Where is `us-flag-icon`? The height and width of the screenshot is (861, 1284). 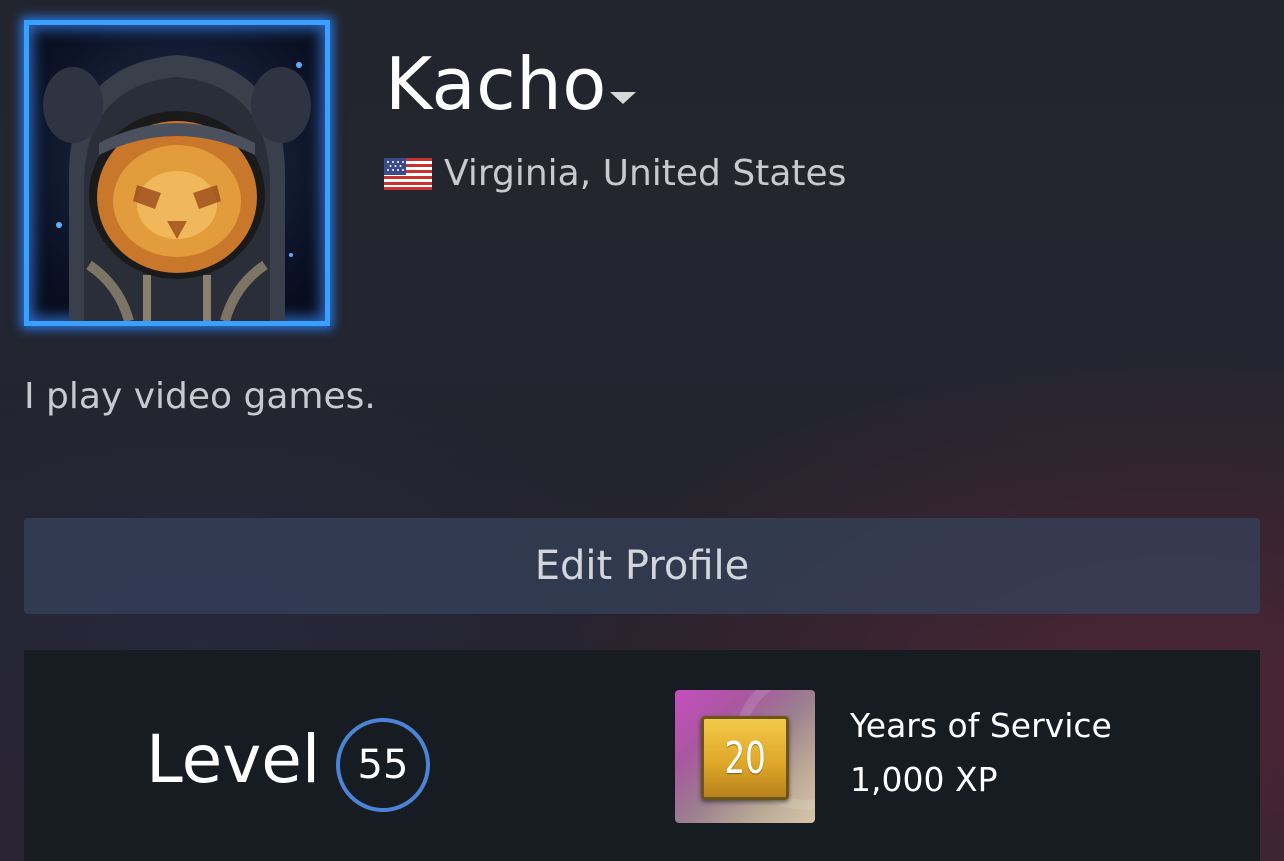
us-flag-icon is located at coordinates (408, 174).